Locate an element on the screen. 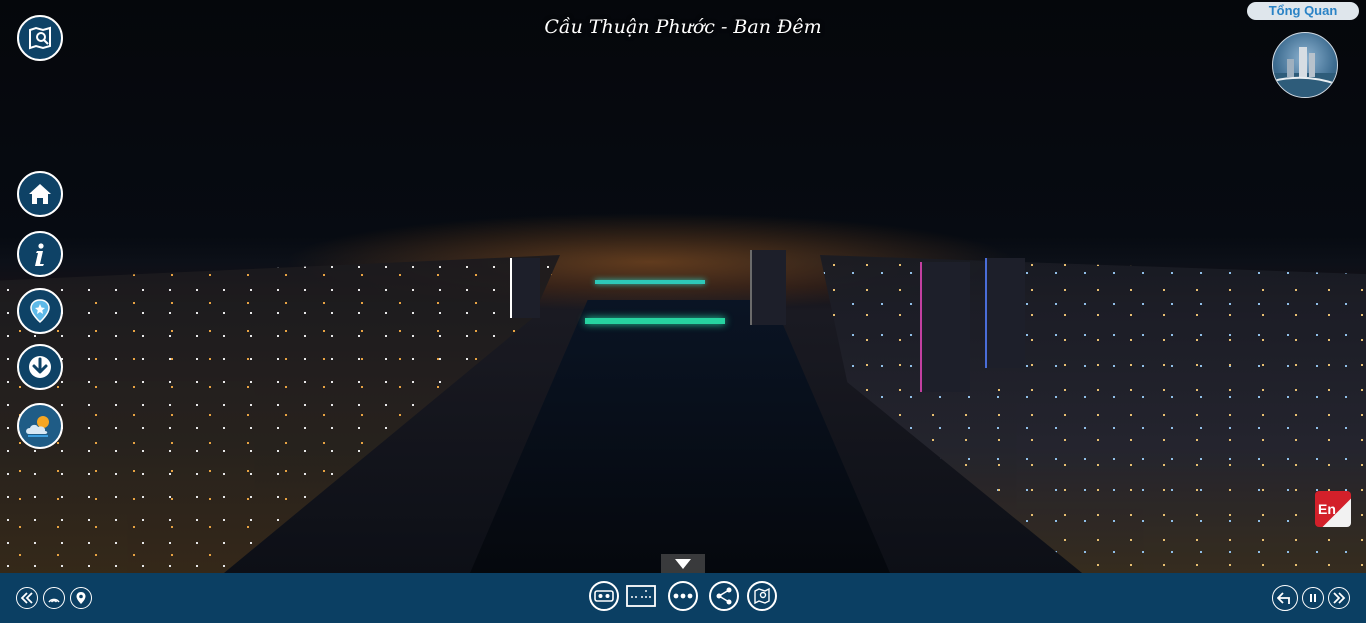  language-button: En is located at coordinates (1333, 509).